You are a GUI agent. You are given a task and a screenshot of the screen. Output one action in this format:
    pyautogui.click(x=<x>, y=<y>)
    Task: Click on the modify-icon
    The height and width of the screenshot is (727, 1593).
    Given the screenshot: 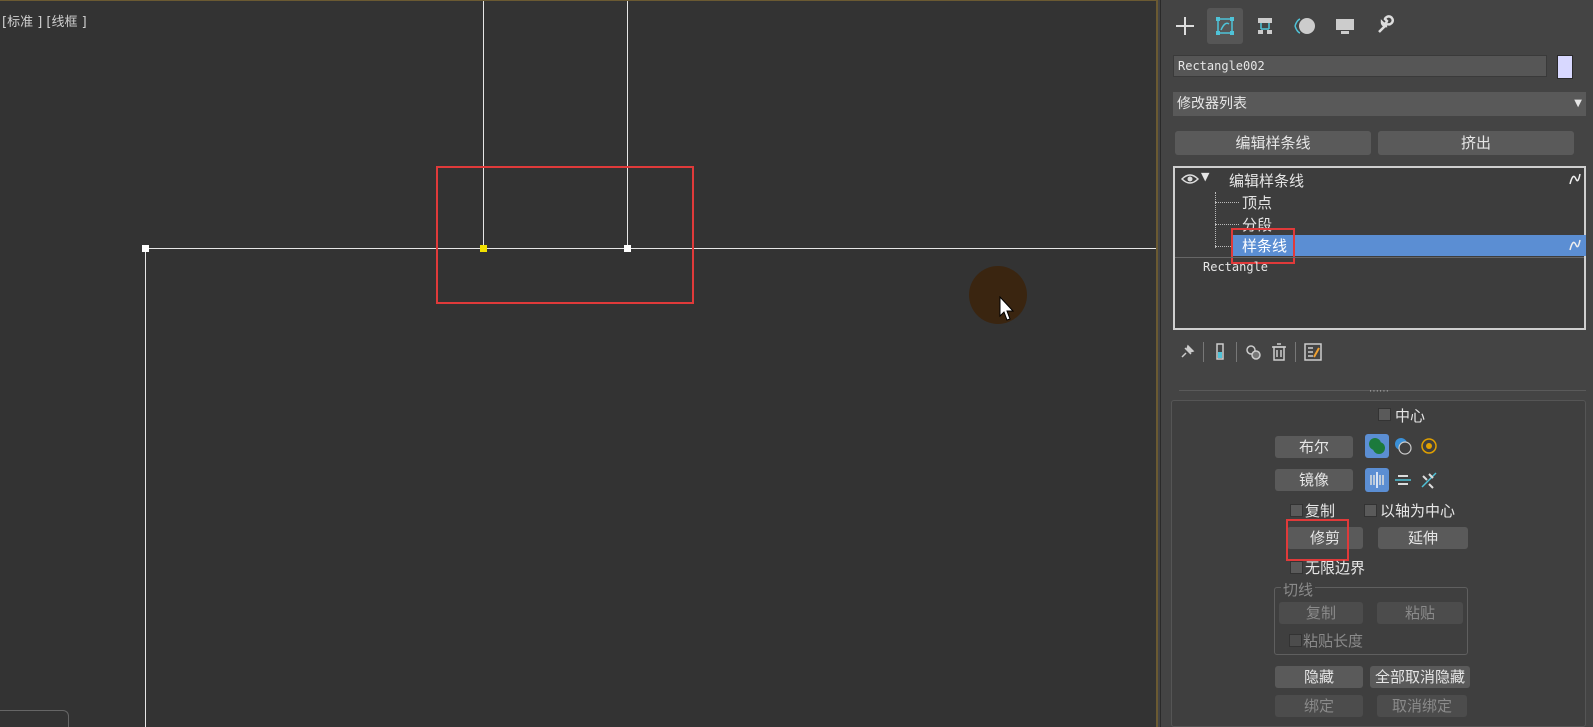 What is the action you would take?
    pyautogui.click(x=1225, y=26)
    